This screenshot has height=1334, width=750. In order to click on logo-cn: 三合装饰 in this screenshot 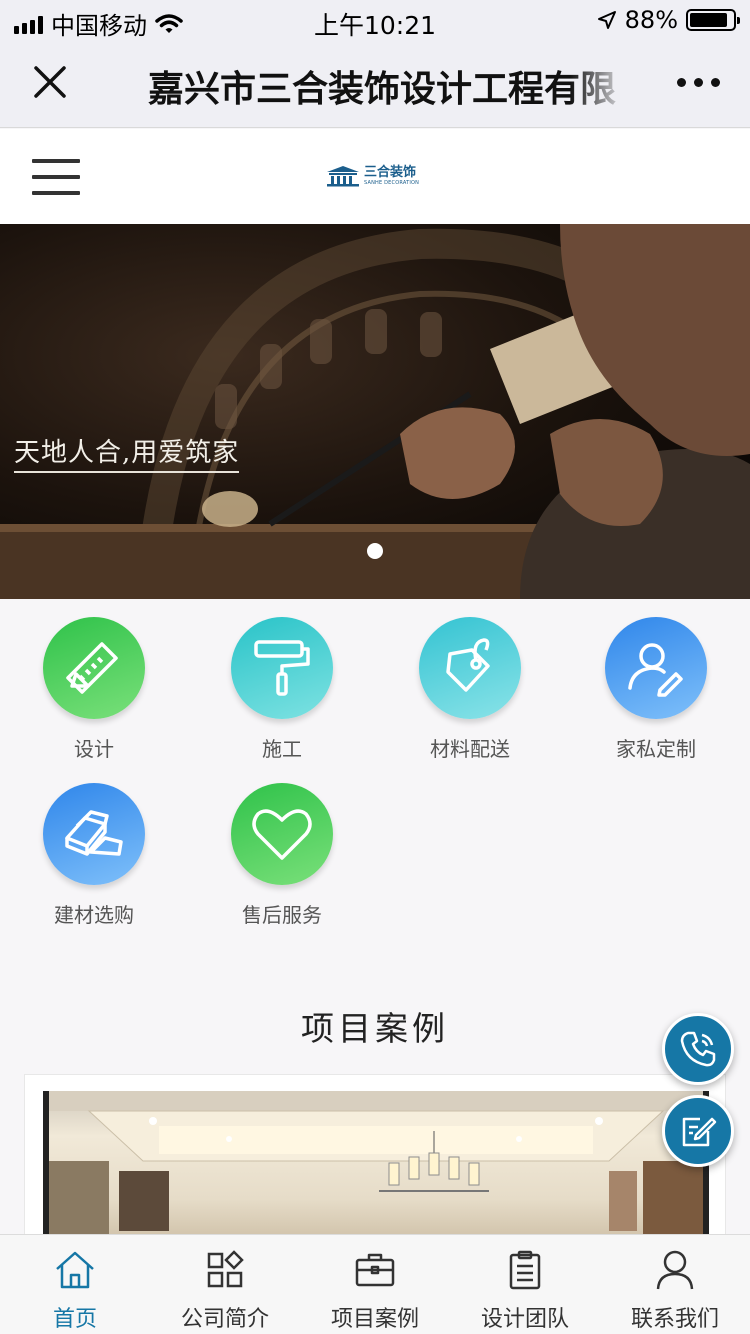, I will do `click(390, 172)`.